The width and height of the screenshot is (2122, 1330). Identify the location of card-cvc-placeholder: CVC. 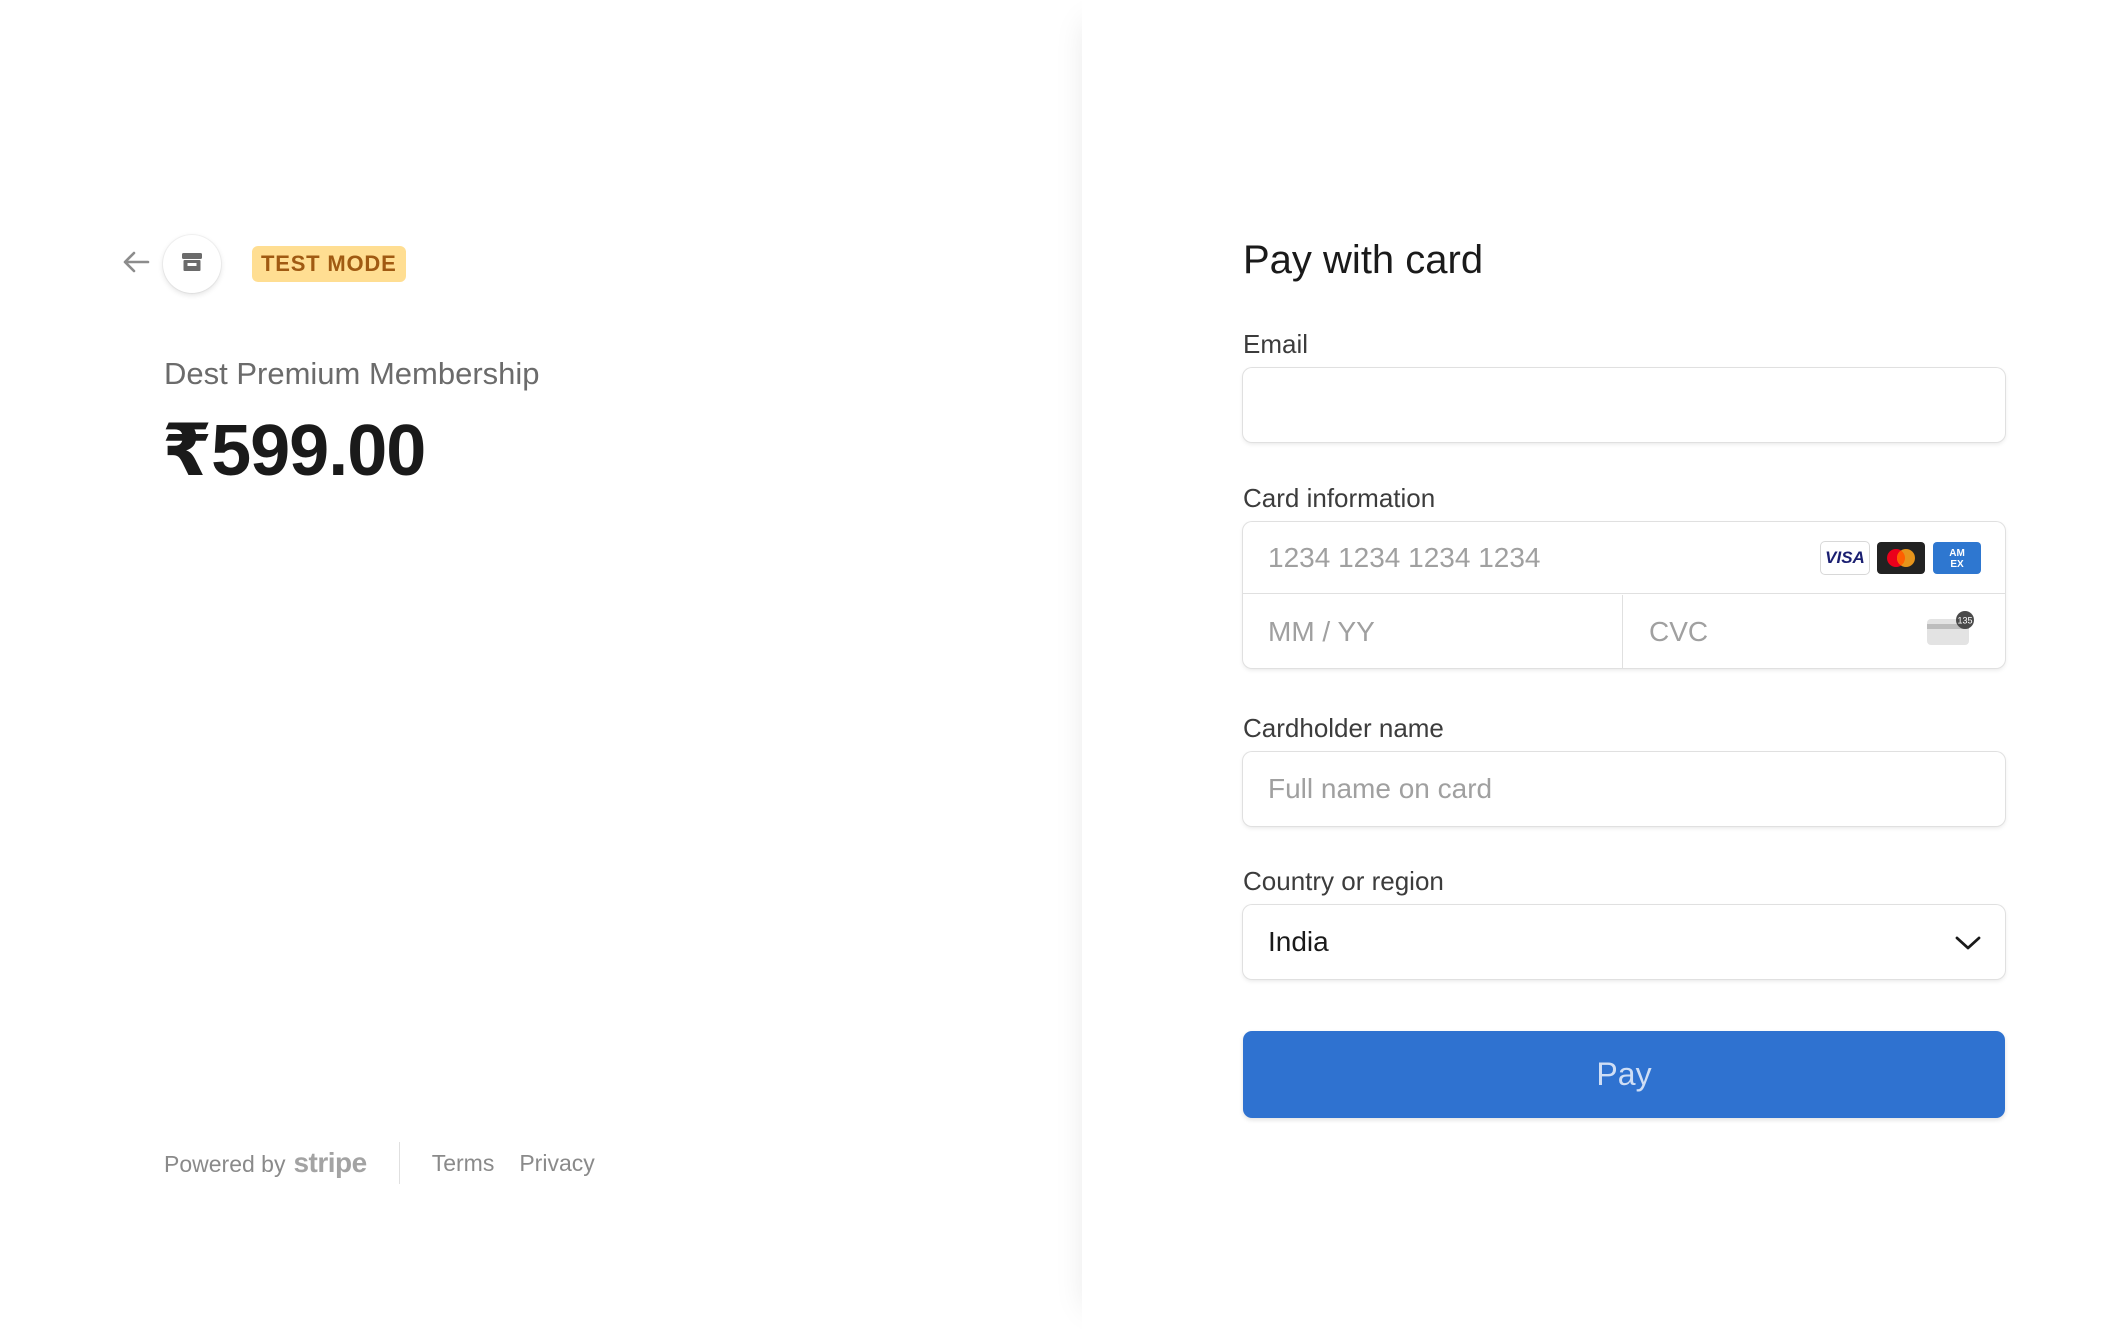
(1679, 631).